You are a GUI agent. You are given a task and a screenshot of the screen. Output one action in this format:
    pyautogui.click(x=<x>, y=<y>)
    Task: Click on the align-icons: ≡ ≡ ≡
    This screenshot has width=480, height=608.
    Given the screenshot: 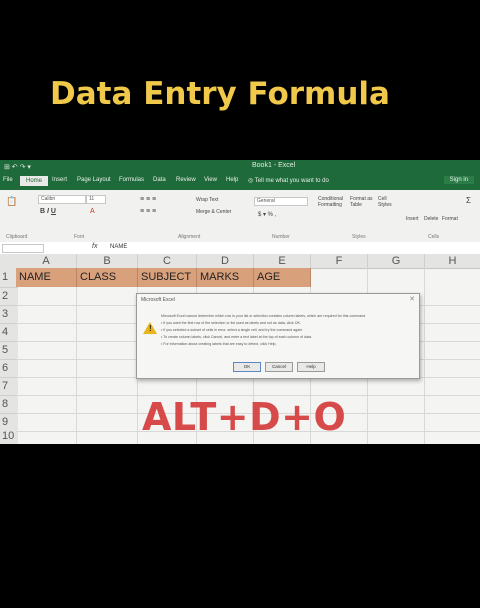 What is the action you would take?
    pyautogui.click(x=148, y=199)
    